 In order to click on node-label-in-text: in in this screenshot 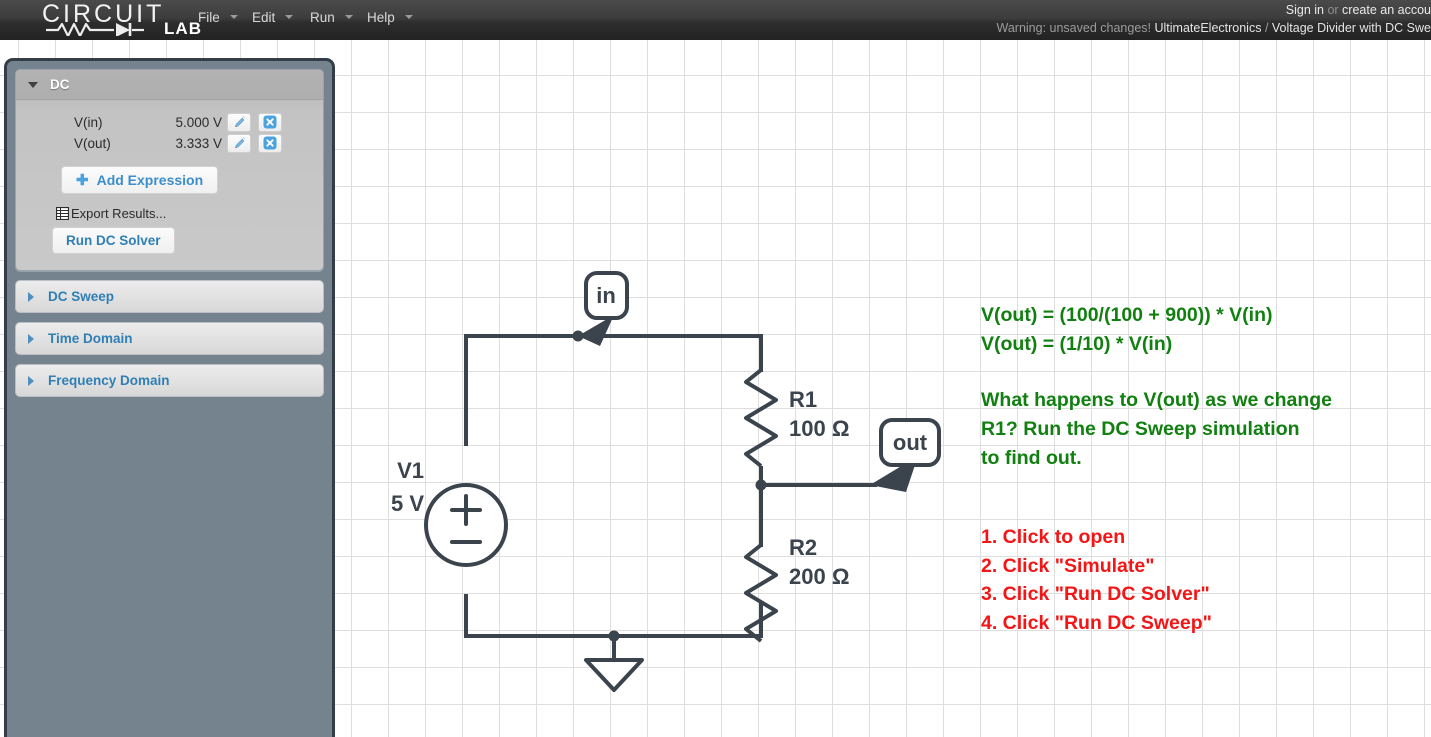, I will do `click(606, 295)`.